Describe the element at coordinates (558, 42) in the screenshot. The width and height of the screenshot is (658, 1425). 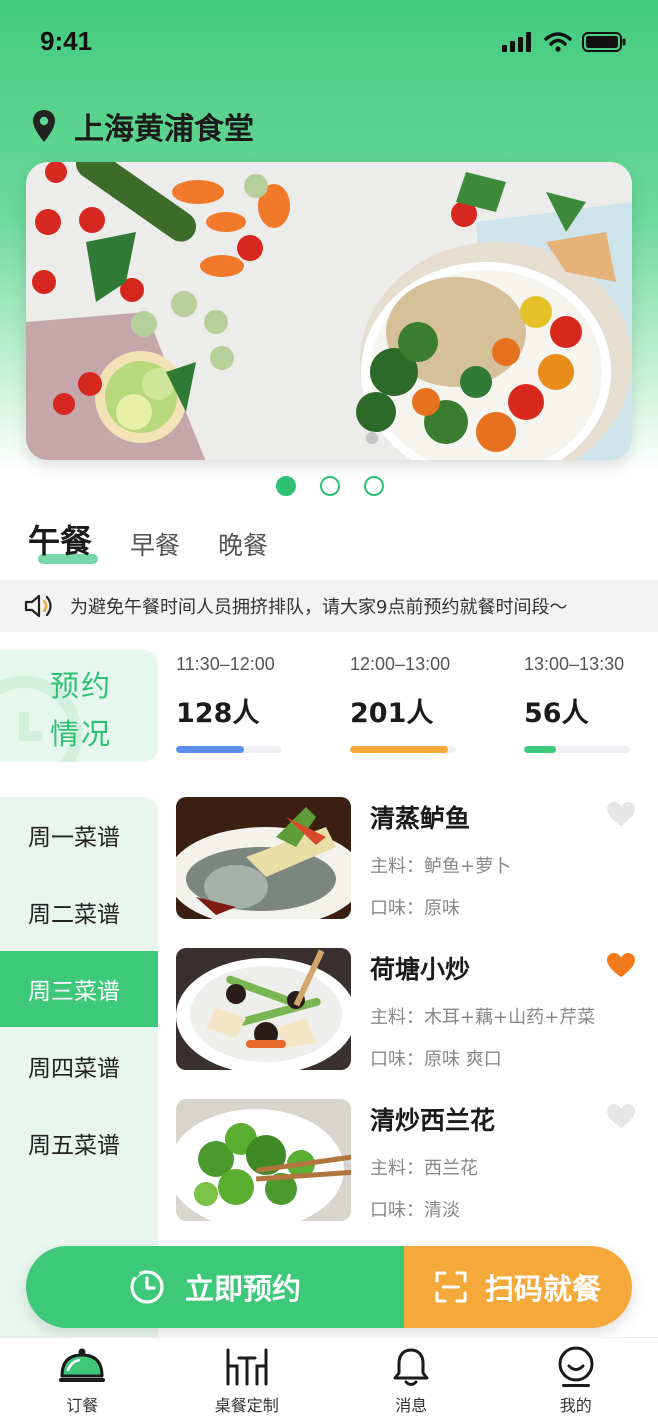
I see `wifi-icon` at that location.